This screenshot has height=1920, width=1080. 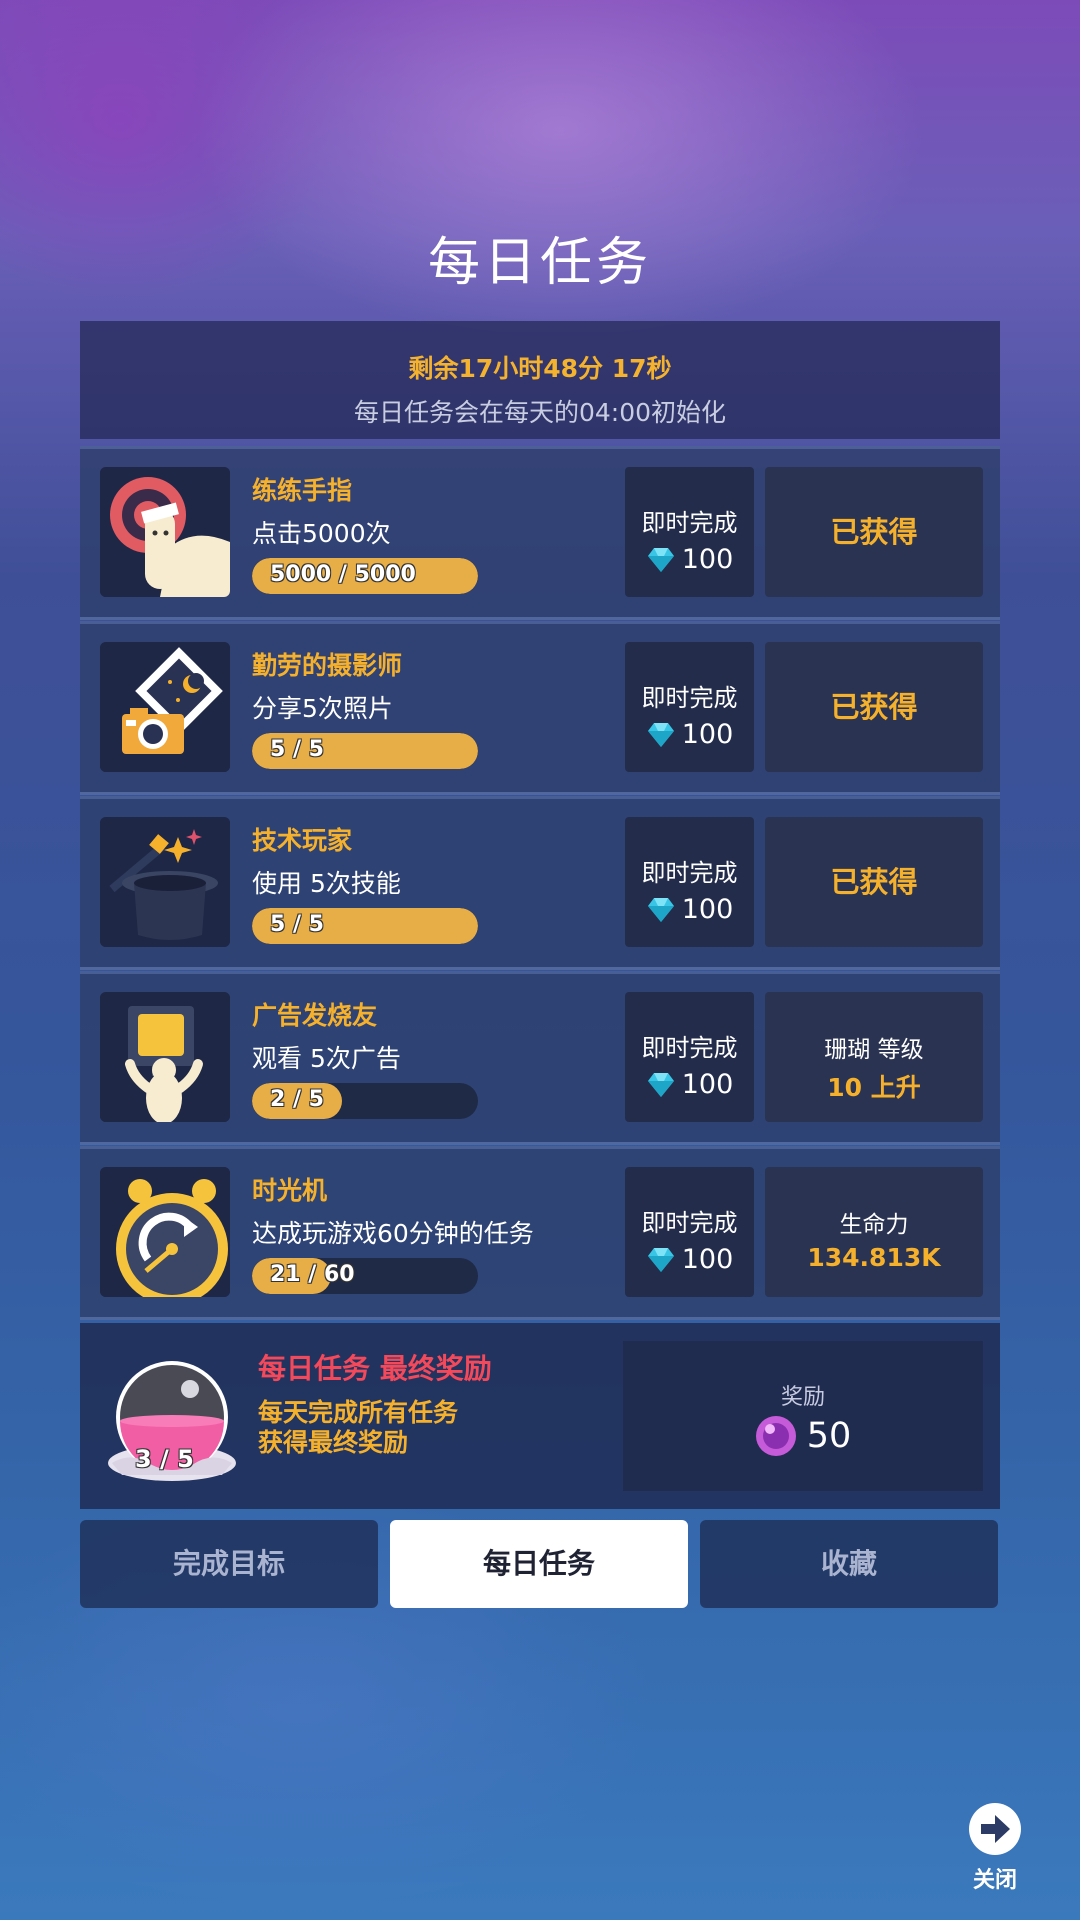 What do you see at coordinates (297, 1099) in the screenshot?
I see `progress-text: 2 / 5` at bounding box center [297, 1099].